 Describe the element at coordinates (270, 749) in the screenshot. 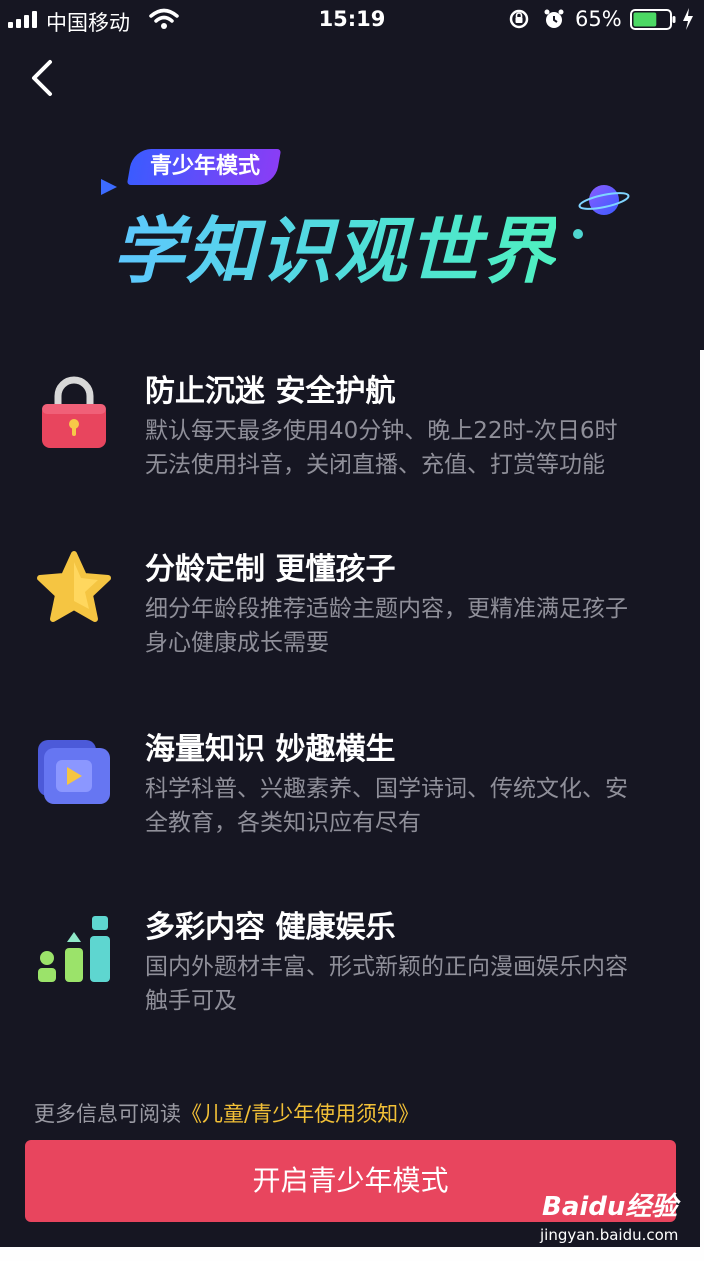

I see `feature-title: 海量知识 妙趣横生` at that location.